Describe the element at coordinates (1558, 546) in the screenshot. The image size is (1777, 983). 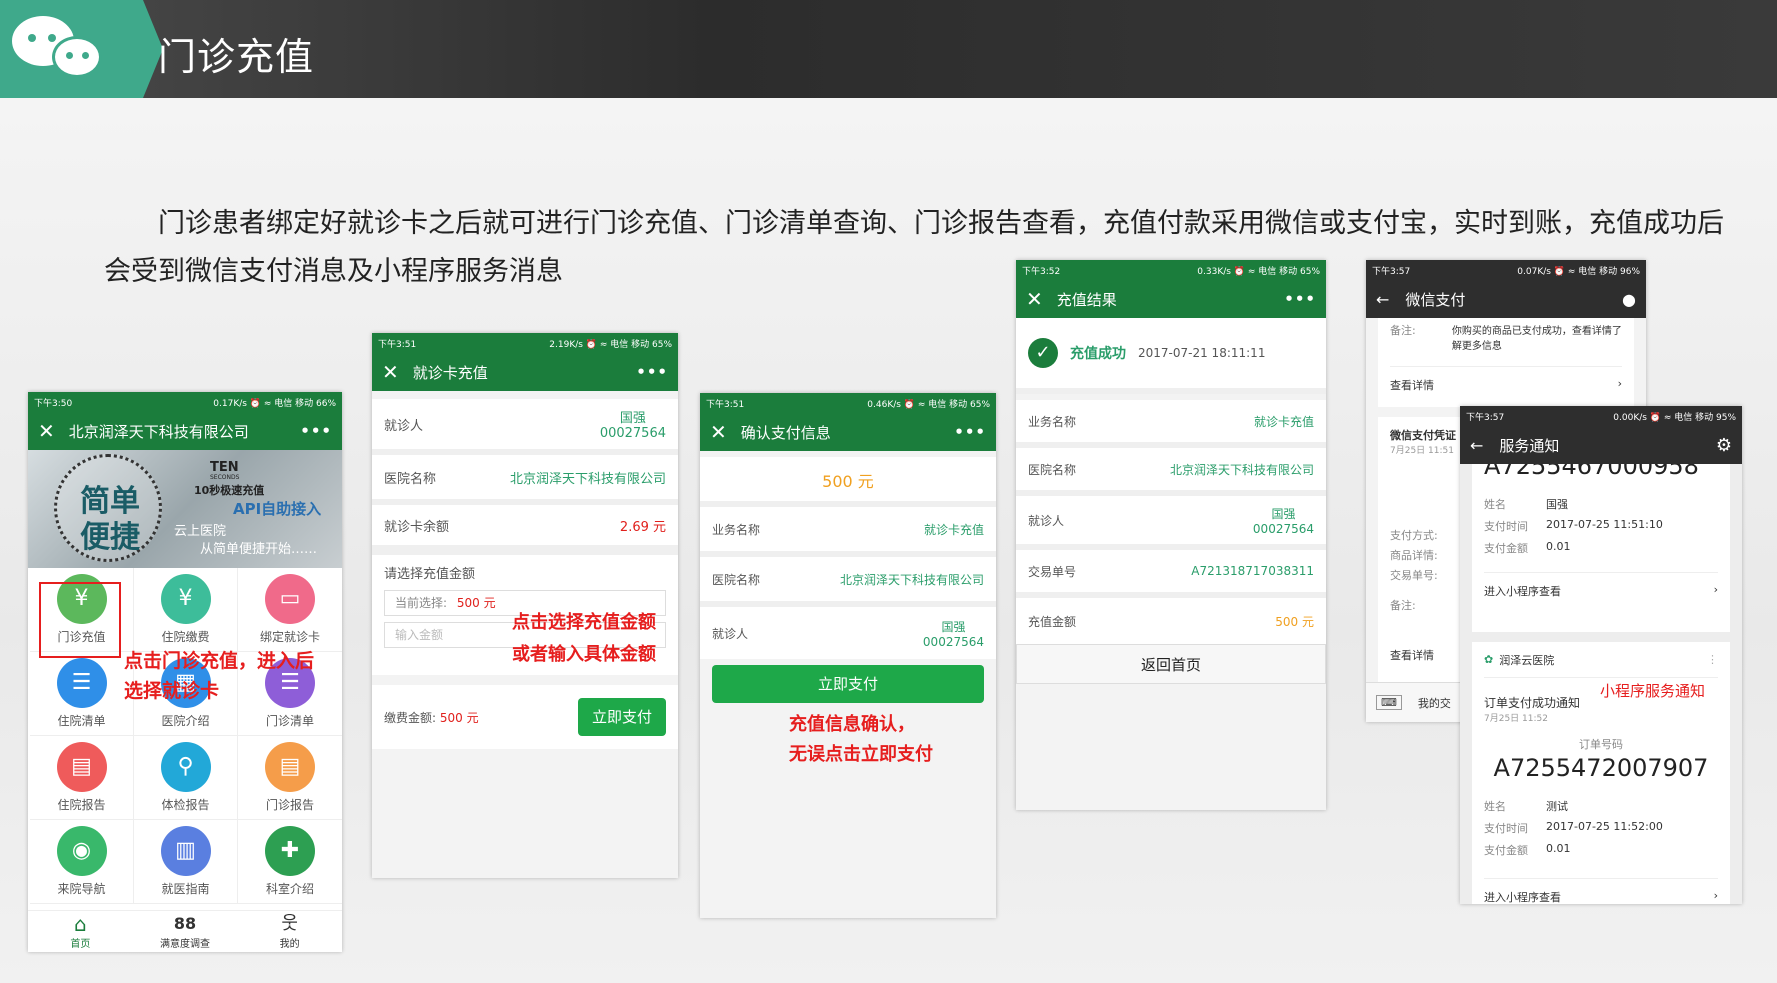
I see `amount-value: 0.01` at that location.